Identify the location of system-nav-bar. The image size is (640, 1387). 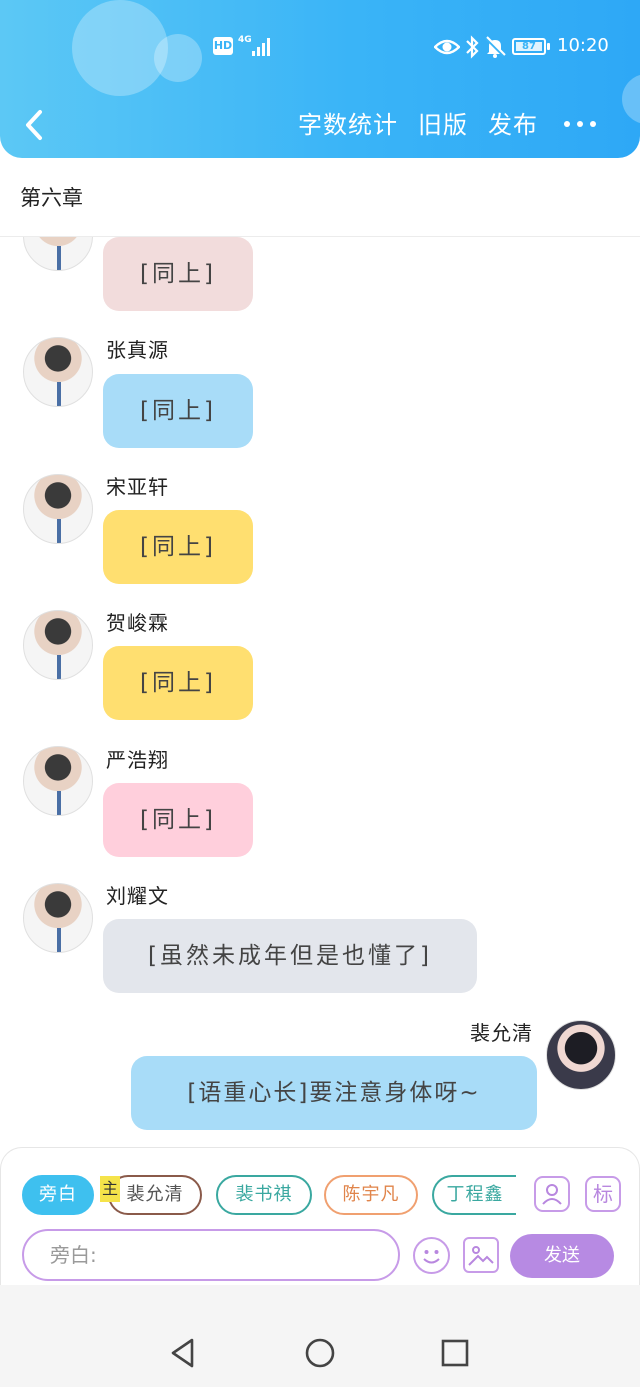
(320, 1336).